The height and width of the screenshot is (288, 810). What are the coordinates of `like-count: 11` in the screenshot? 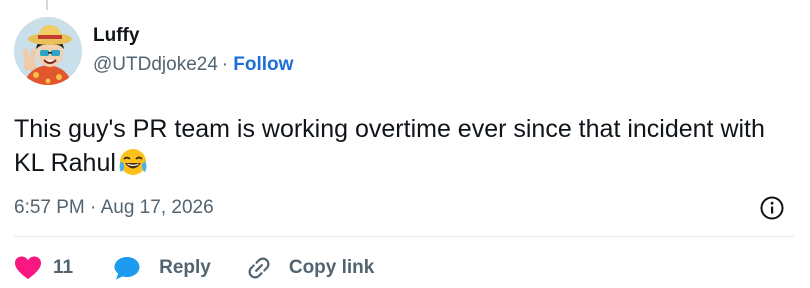 It's located at (63, 267).